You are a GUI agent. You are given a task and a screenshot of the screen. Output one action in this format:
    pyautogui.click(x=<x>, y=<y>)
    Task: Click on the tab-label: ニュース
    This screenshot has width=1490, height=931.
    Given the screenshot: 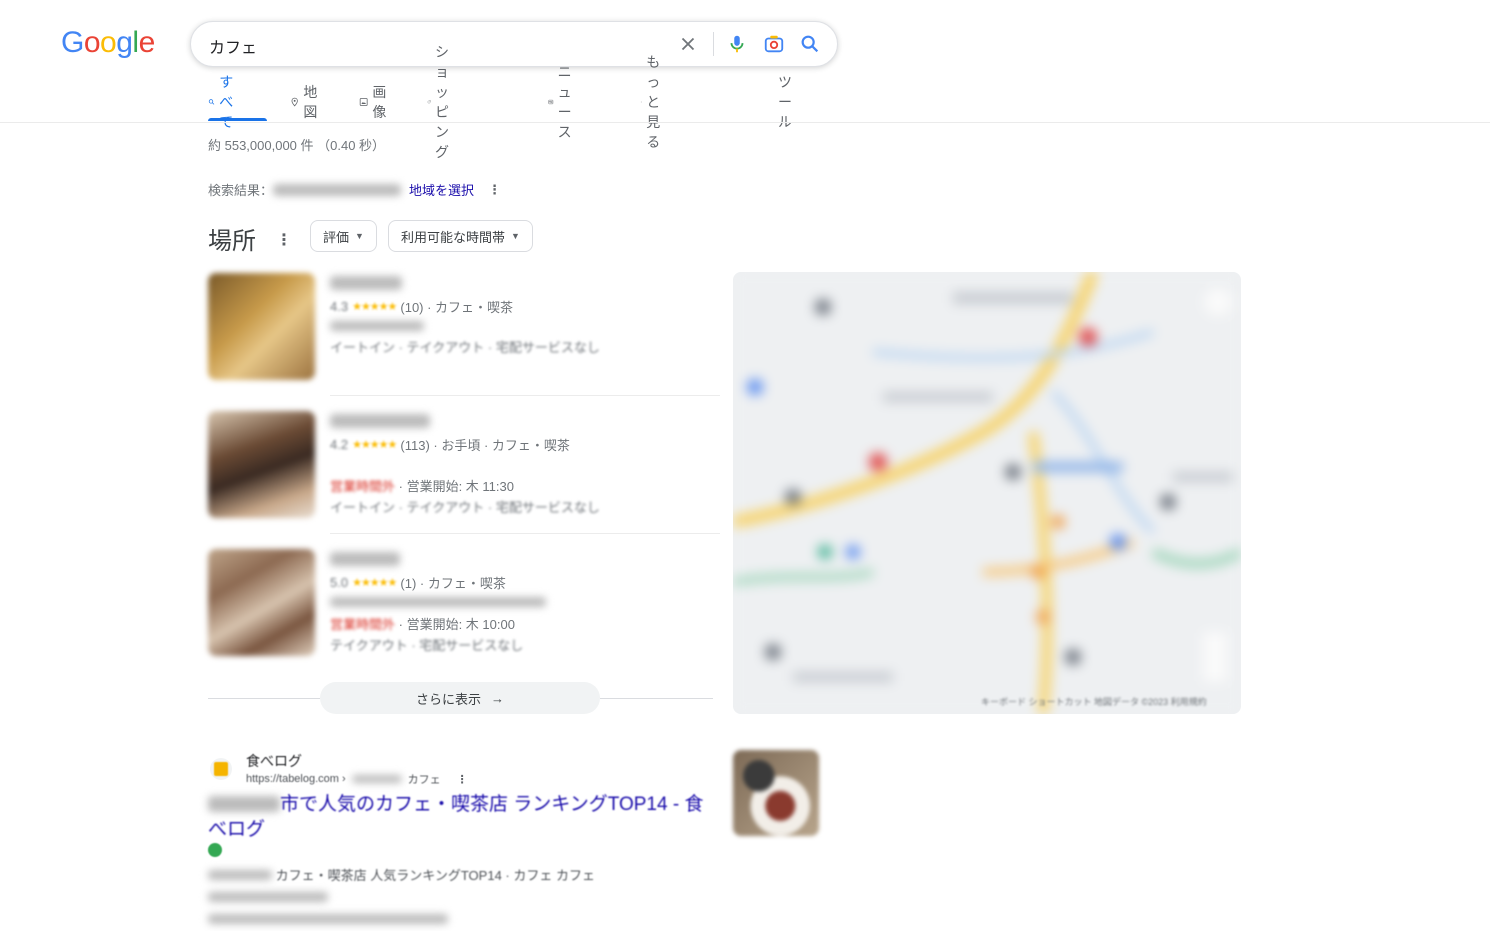 What is the action you would take?
    pyautogui.click(x=569, y=102)
    